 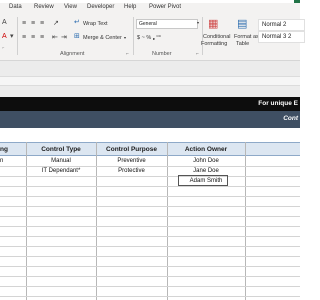 What do you see at coordinates (206, 149) in the screenshot?
I see `header-action-owner: Action Owner` at bounding box center [206, 149].